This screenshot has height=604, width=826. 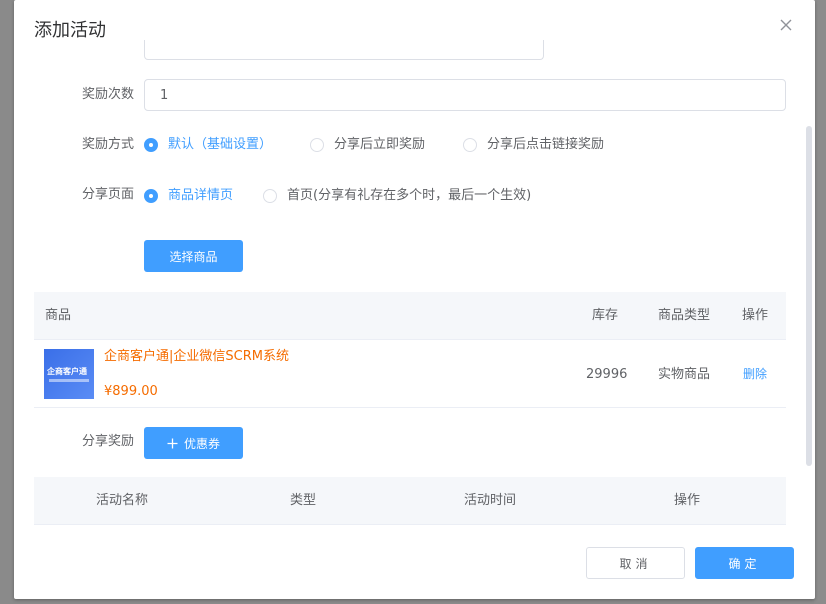 I want to click on coupon-button-label: 优惠券, so click(x=201, y=443).